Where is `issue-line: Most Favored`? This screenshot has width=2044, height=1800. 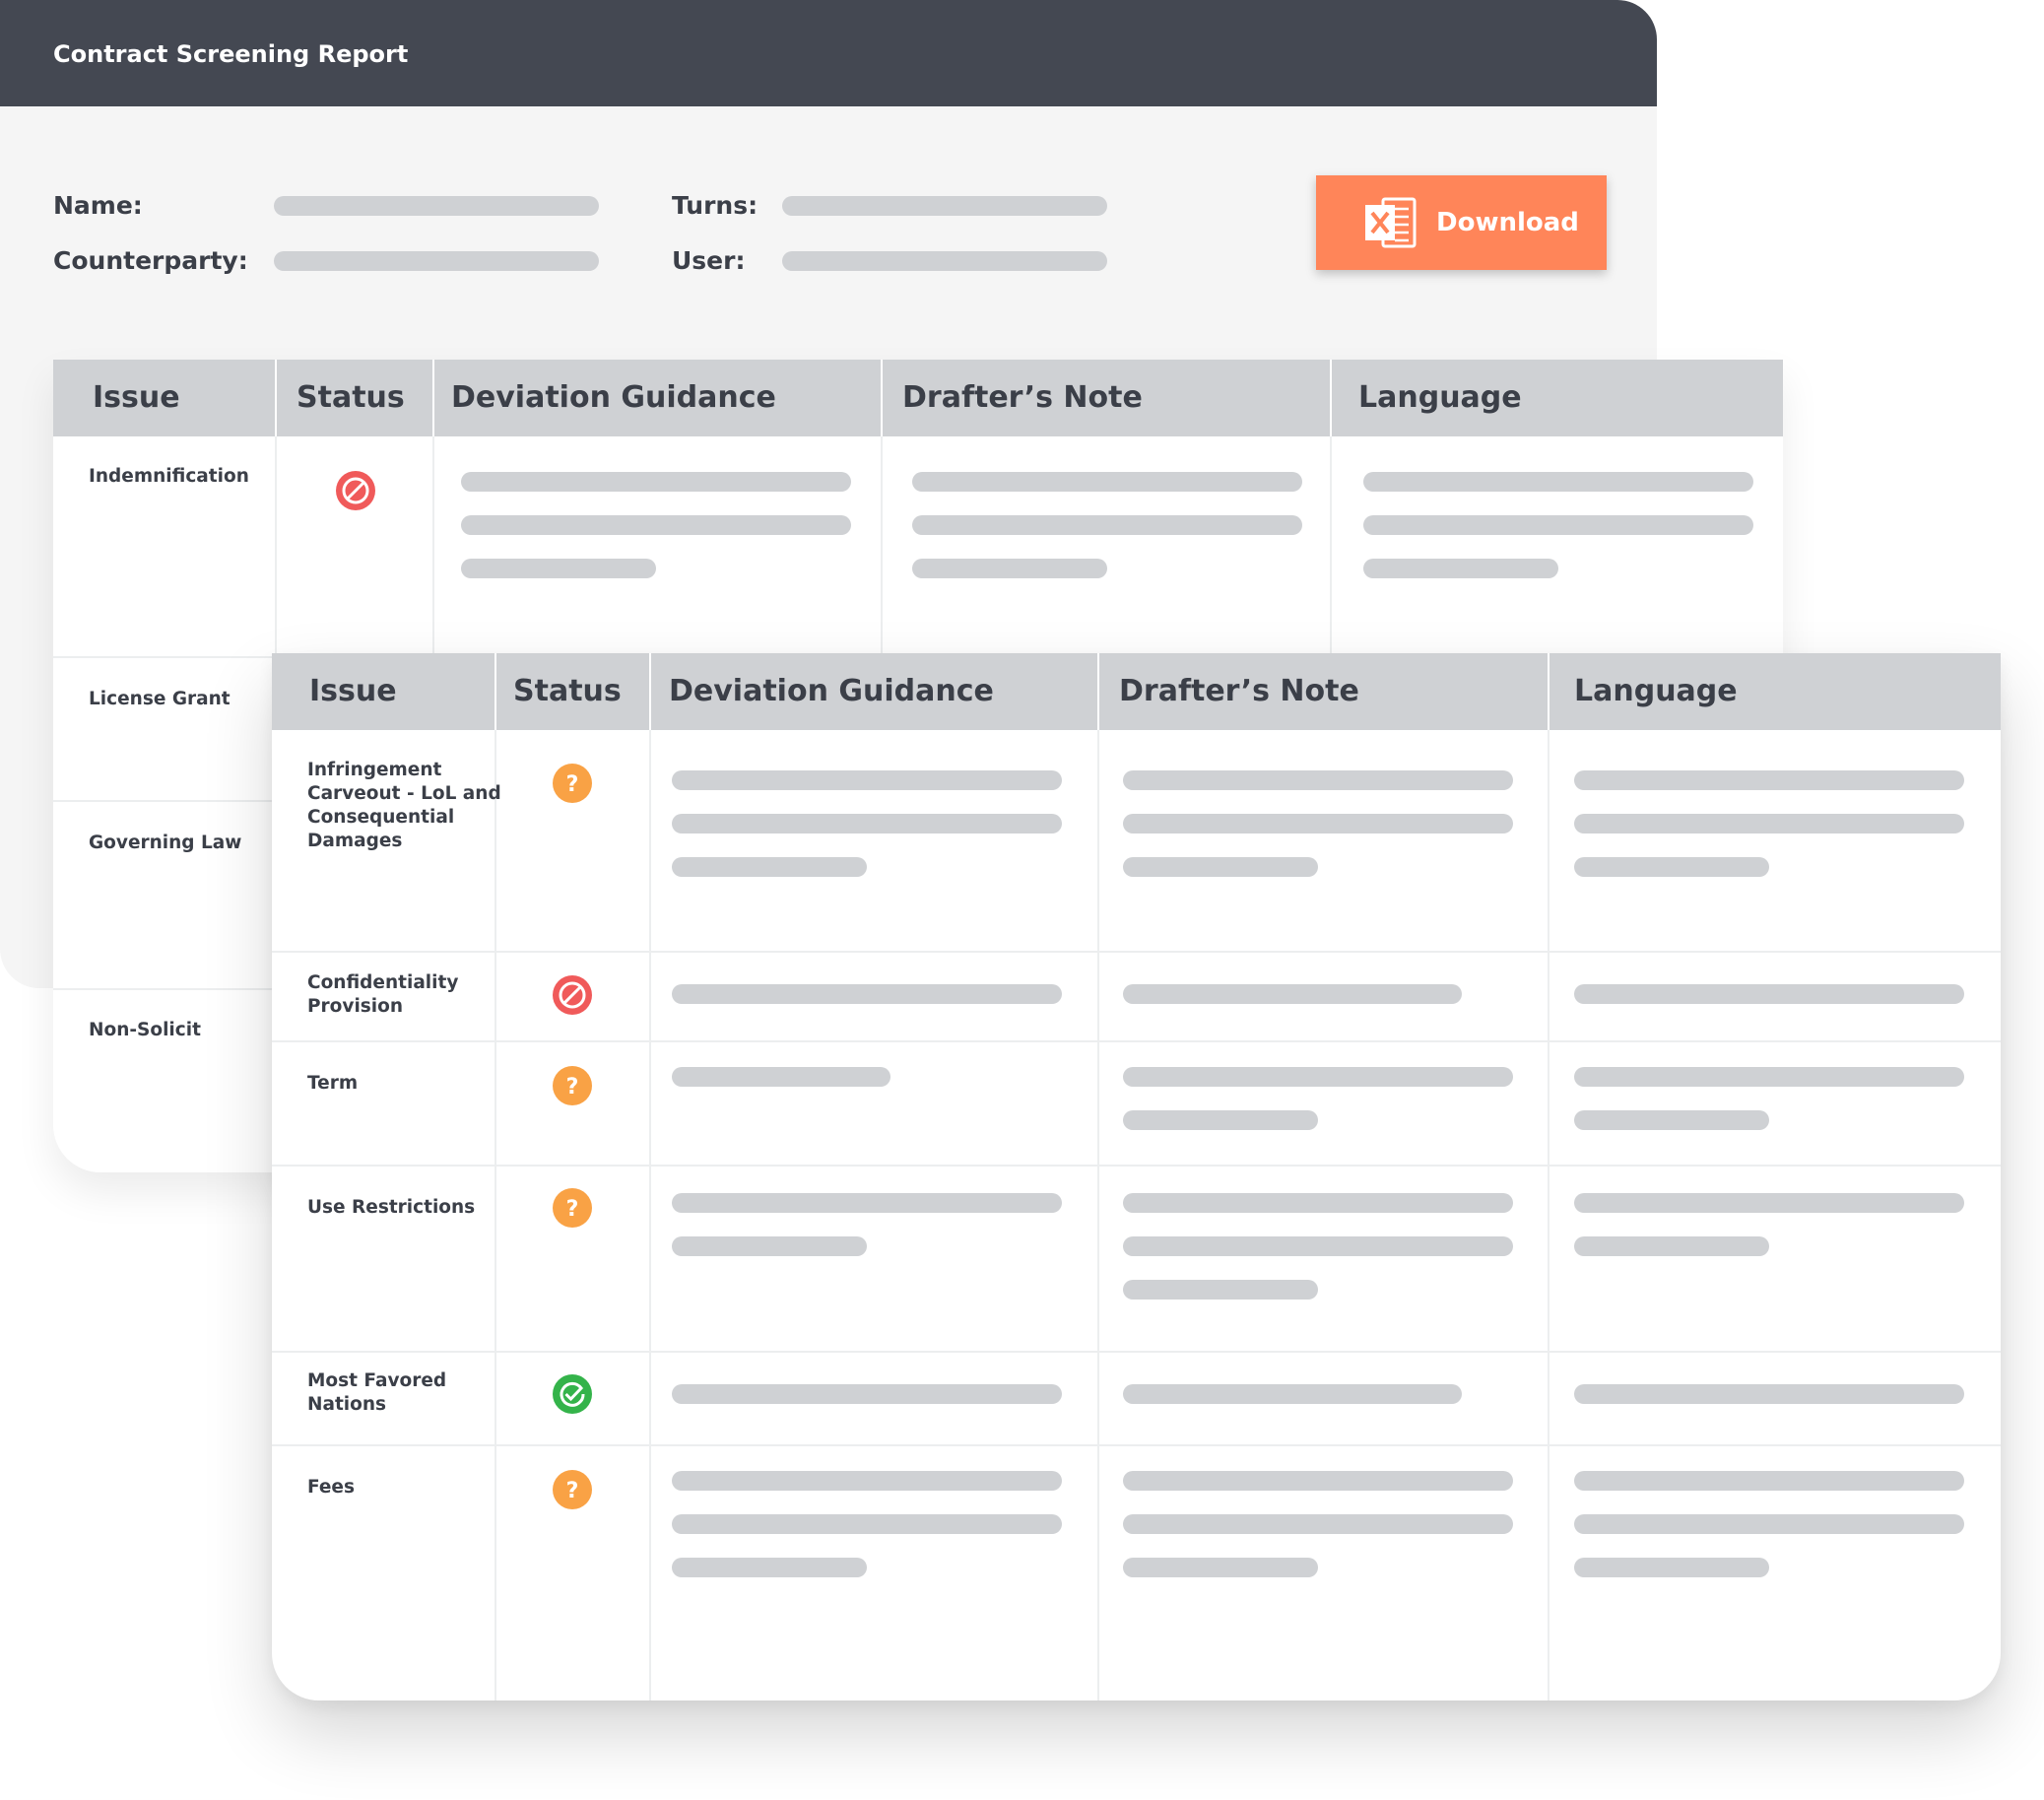
issue-line: Most Favored is located at coordinates (377, 1380).